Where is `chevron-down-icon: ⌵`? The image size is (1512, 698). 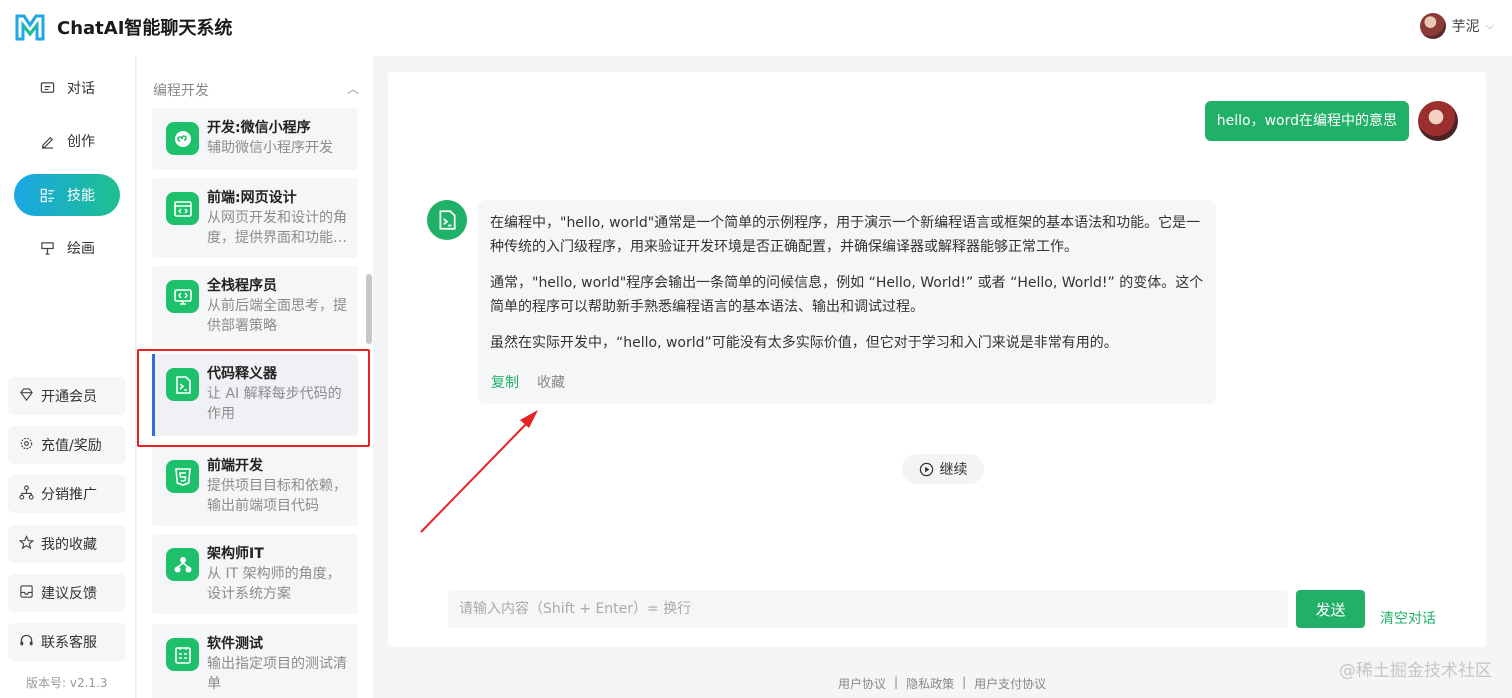 chevron-down-icon: ⌵ is located at coordinates (1489, 25).